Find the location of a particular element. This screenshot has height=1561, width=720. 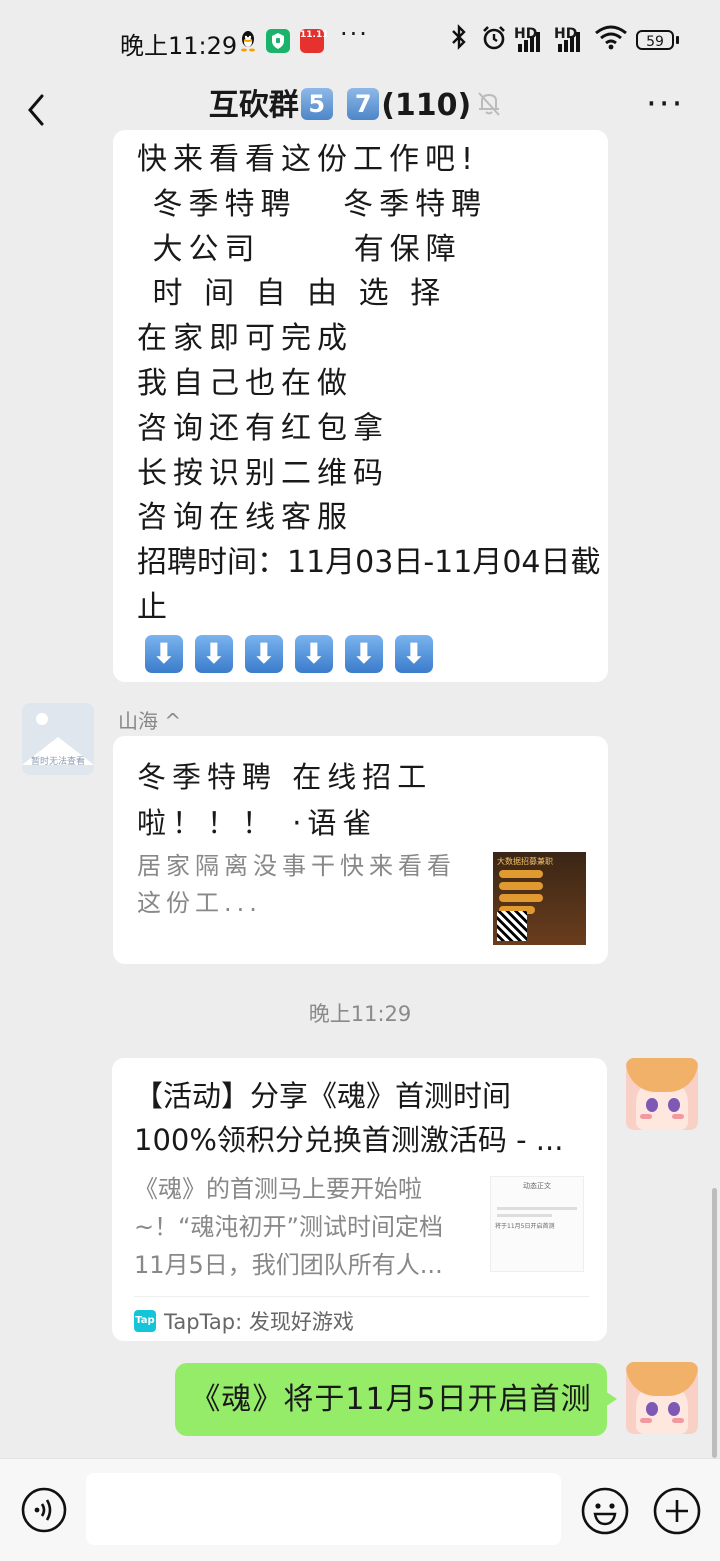

card-title: 冬季特聘 在线招工啦！！！ ·语雀 is located at coordinates (285, 800).